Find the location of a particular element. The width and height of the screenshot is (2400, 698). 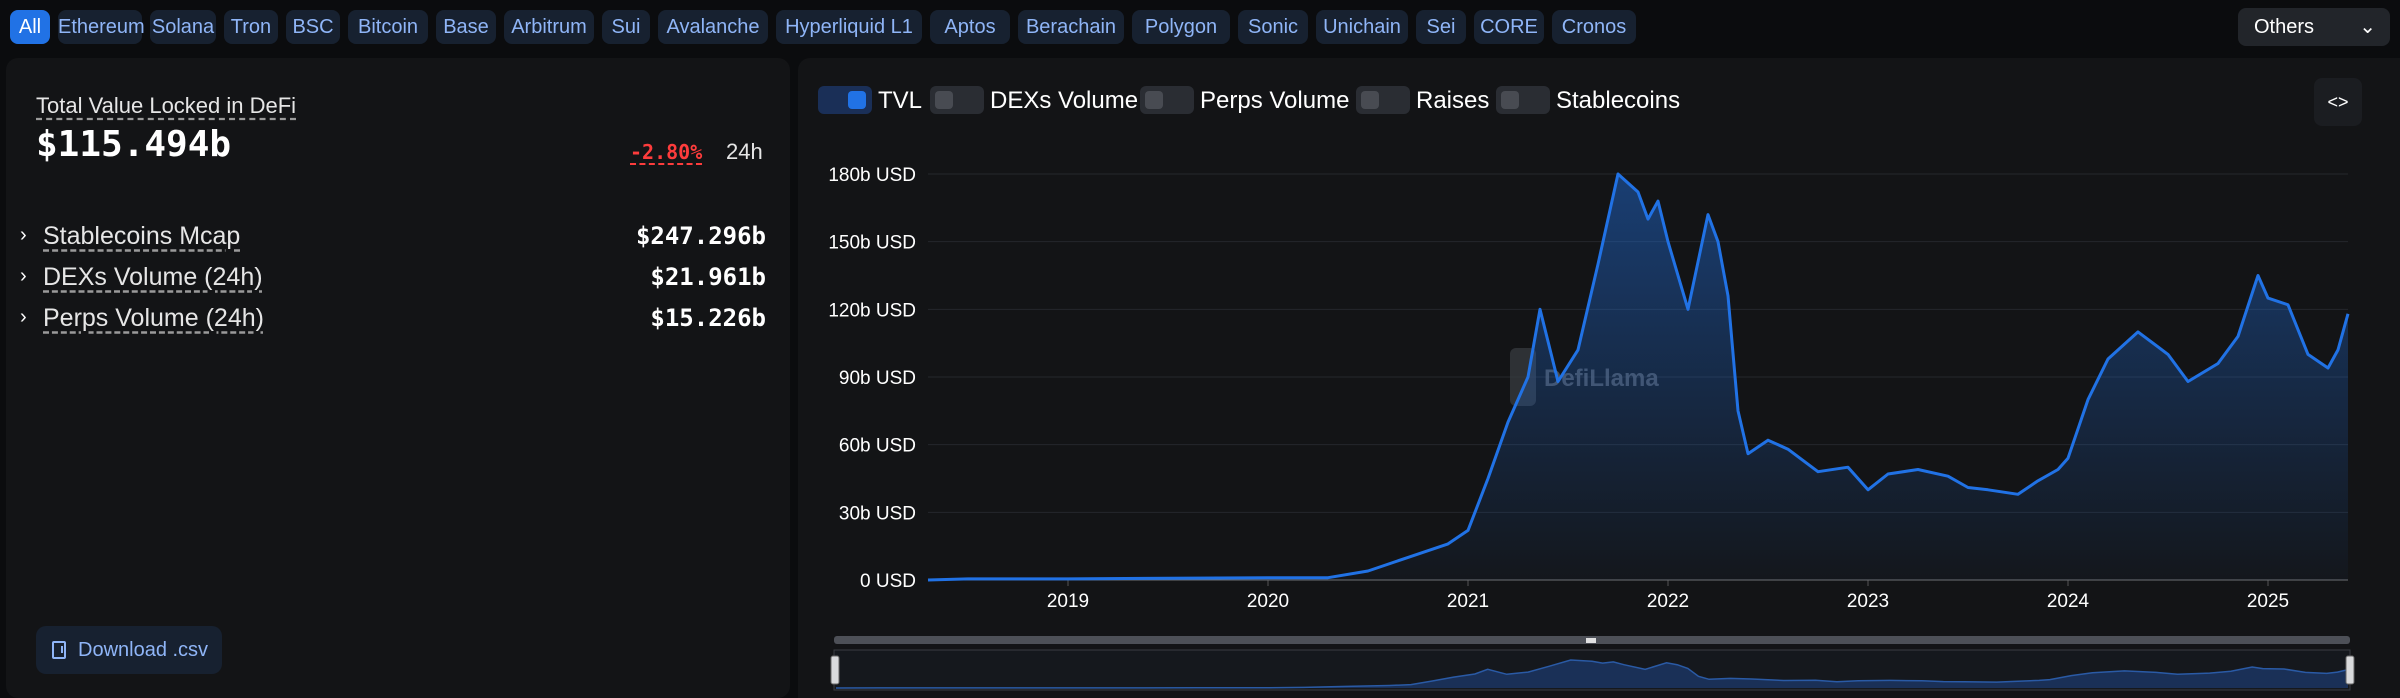

metric-value: $247.296b is located at coordinates (700, 236).